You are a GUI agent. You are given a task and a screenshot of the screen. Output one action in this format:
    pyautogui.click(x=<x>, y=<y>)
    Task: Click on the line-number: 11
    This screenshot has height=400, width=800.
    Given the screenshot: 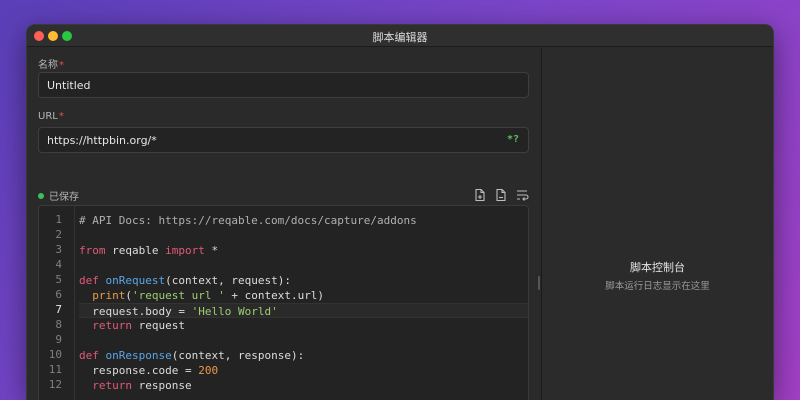 What is the action you would take?
    pyautogui.click(x=55, y=369)
    